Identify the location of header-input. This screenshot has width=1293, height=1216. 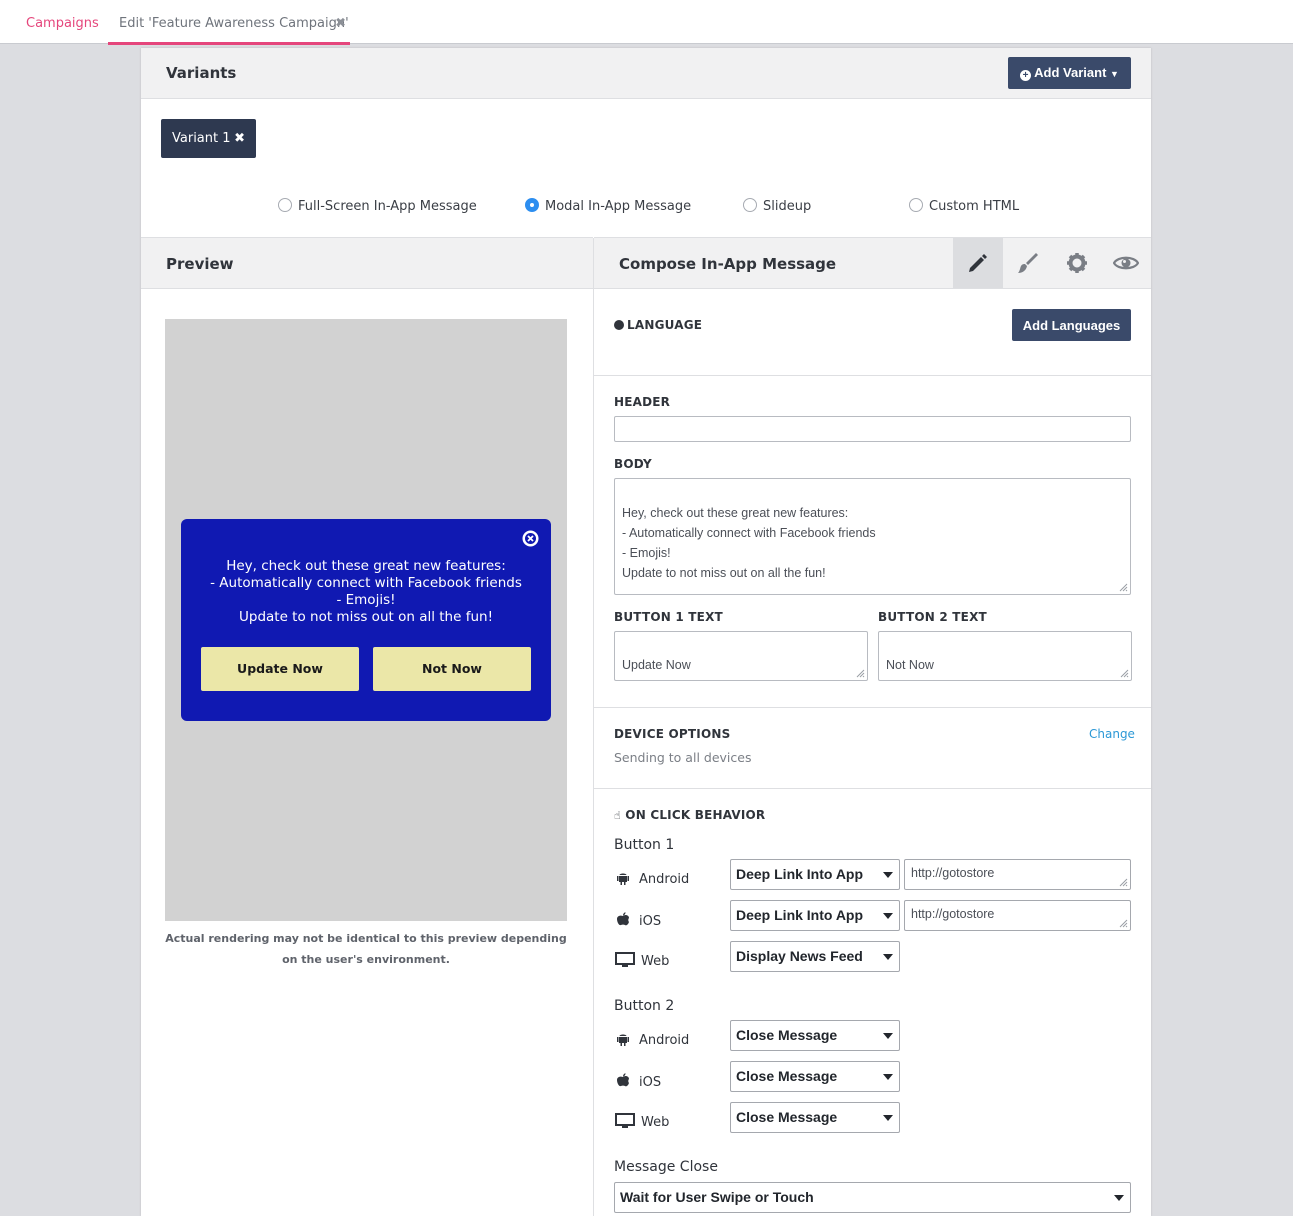
(872, 429).